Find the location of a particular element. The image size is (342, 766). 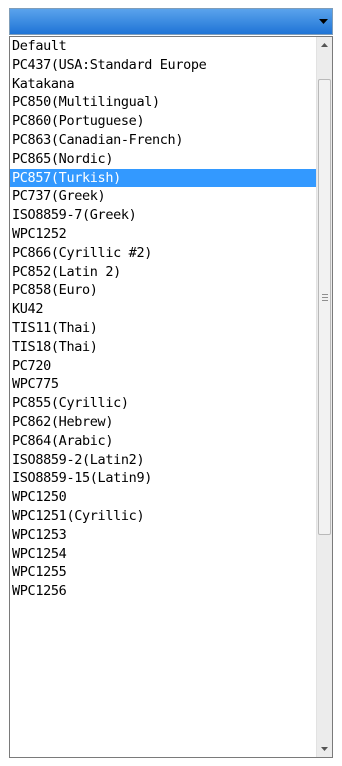

option-item: WPC1251(Cyrillic) is located at coordinates (163, 516).